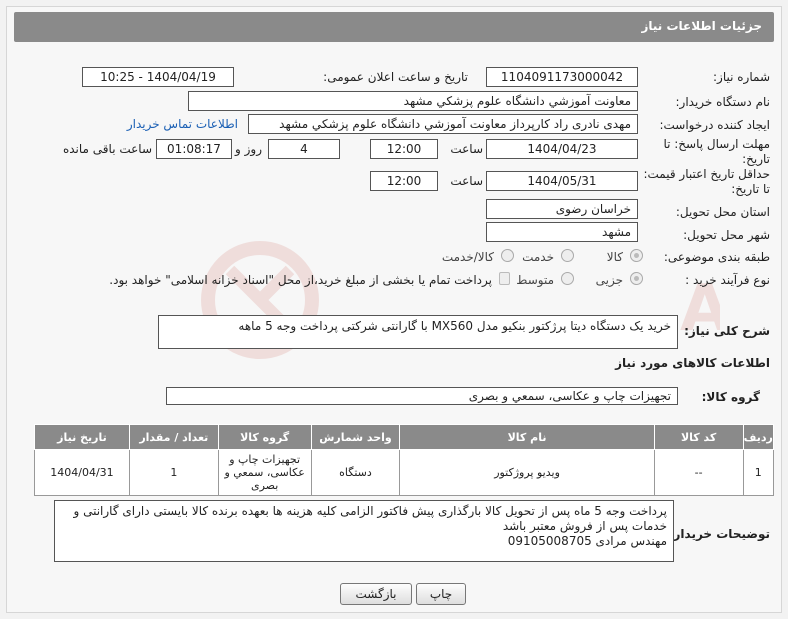 The image size is (788, 619). What do you see at coordinates (304, 149) in the screenshot?
I see `days-remaining-field: 4` at bounding box center [304, 149].